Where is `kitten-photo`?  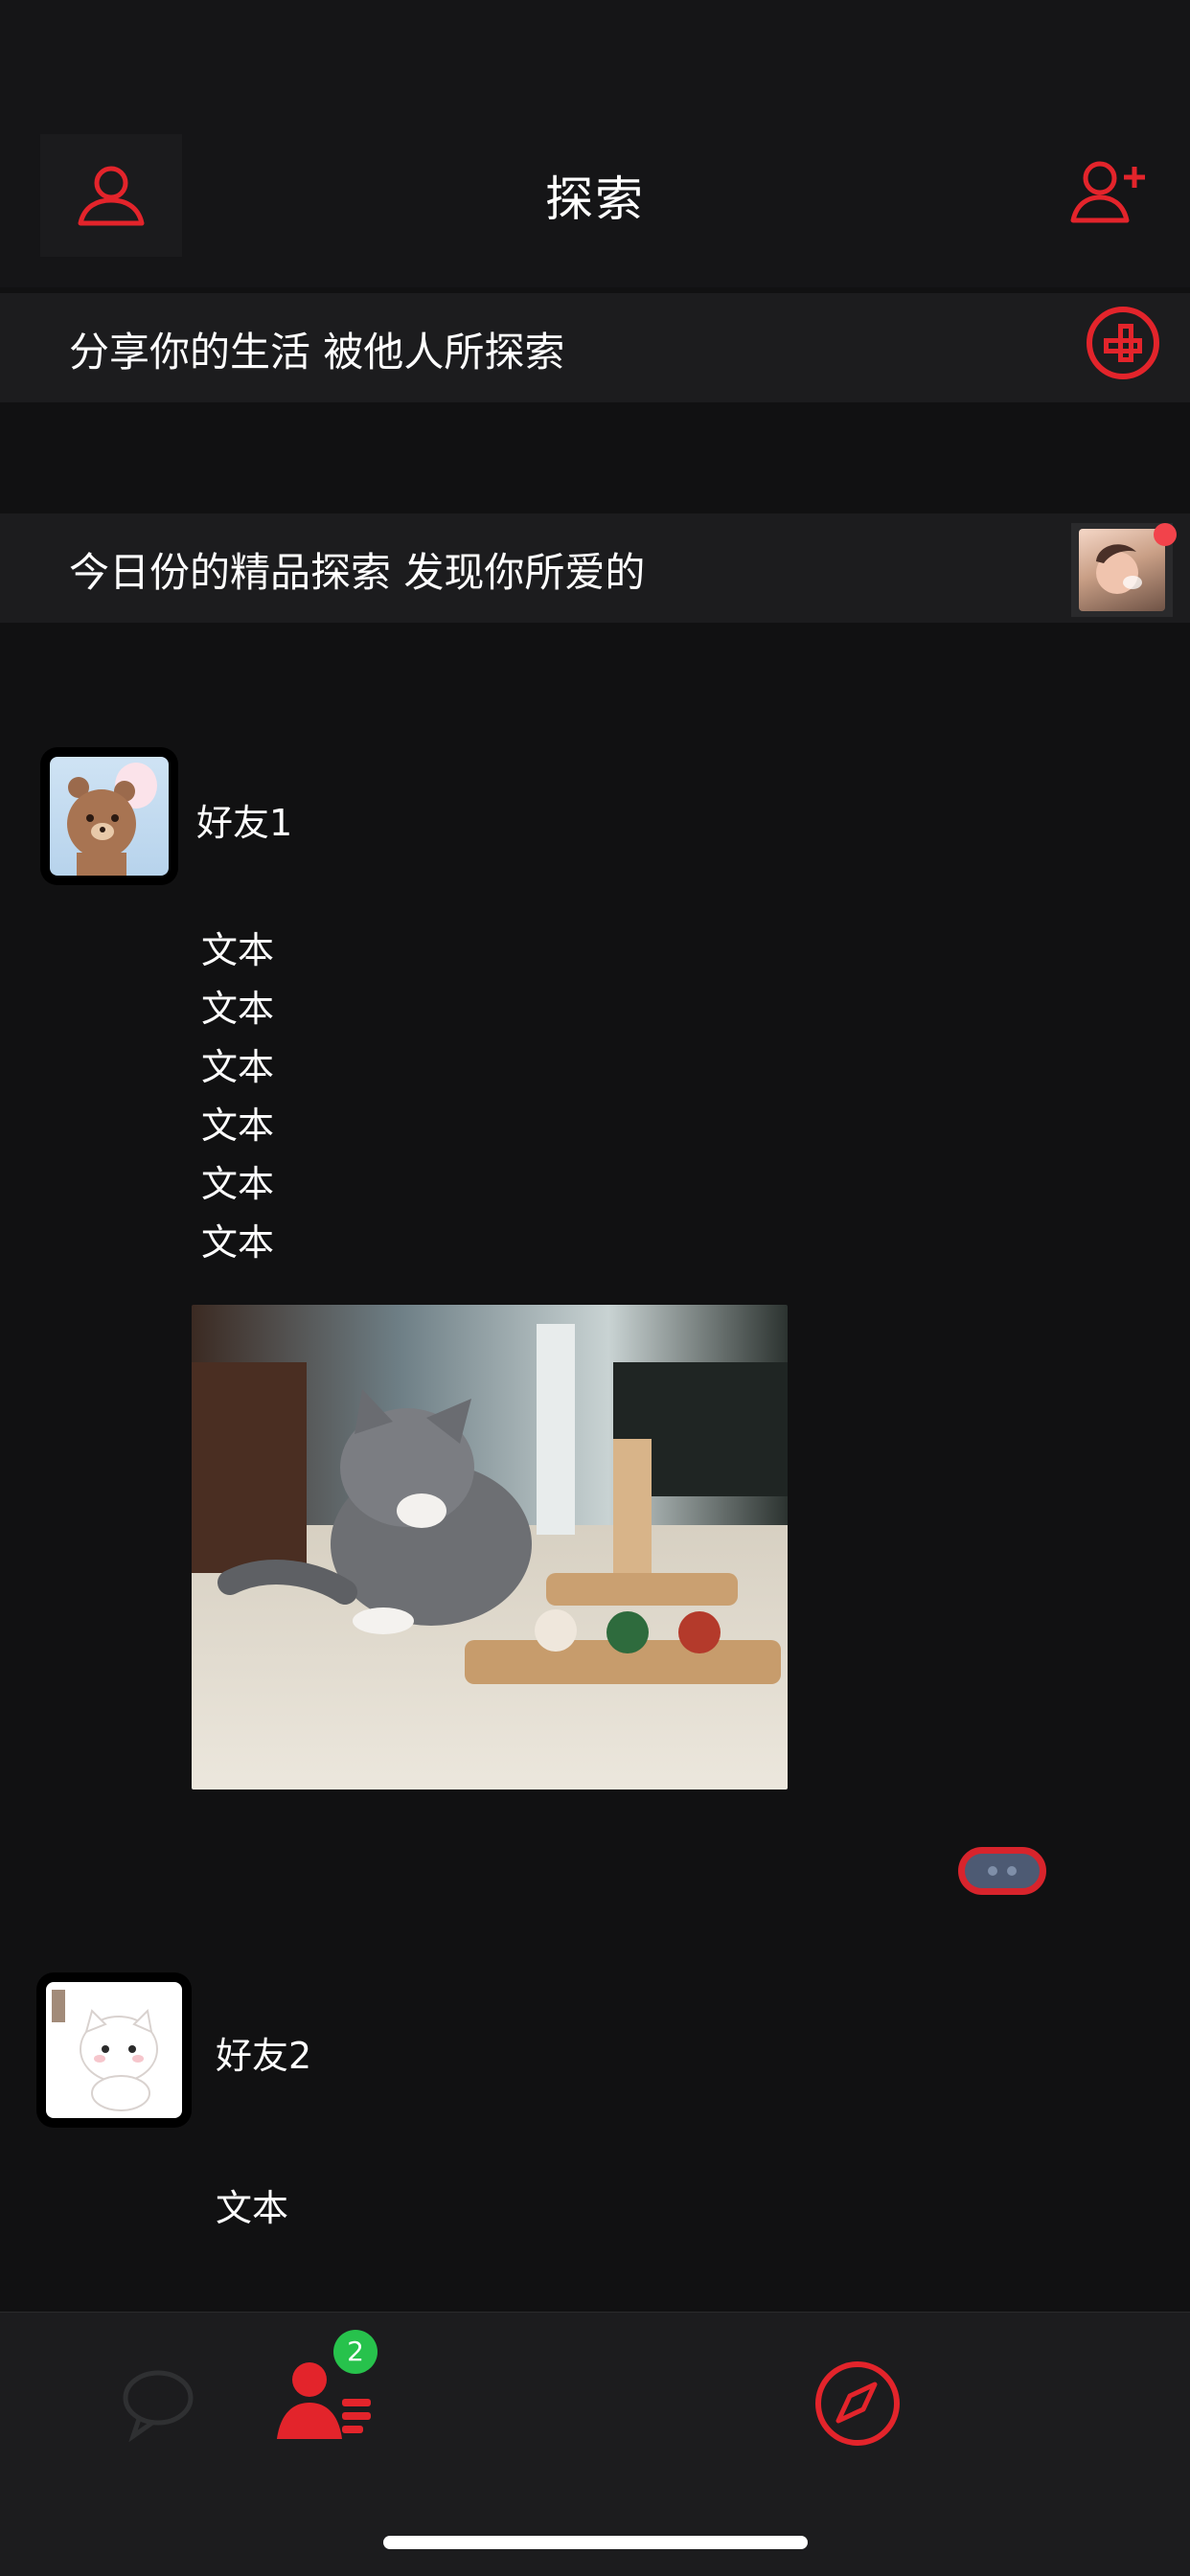
kitten-photo is located at coordinates (490, 1547).